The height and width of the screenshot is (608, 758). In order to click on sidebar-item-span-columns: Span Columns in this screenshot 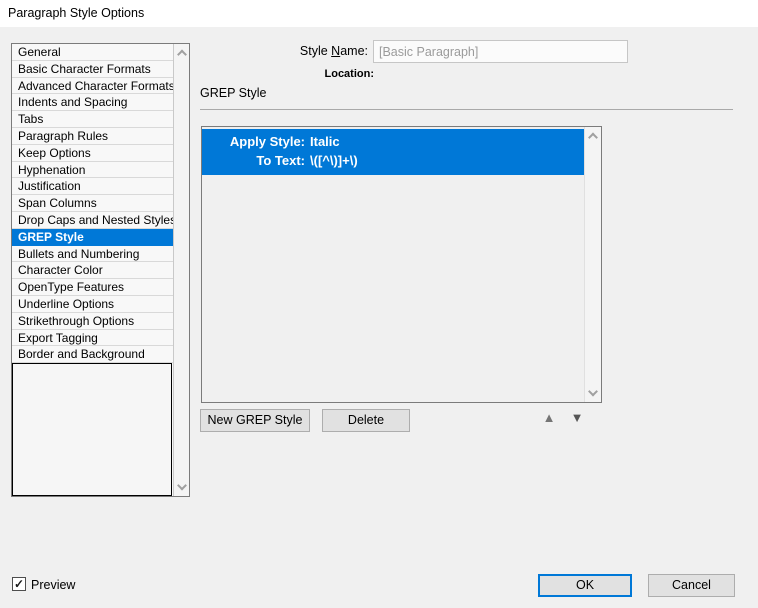, I will do `click(92, 203)`.